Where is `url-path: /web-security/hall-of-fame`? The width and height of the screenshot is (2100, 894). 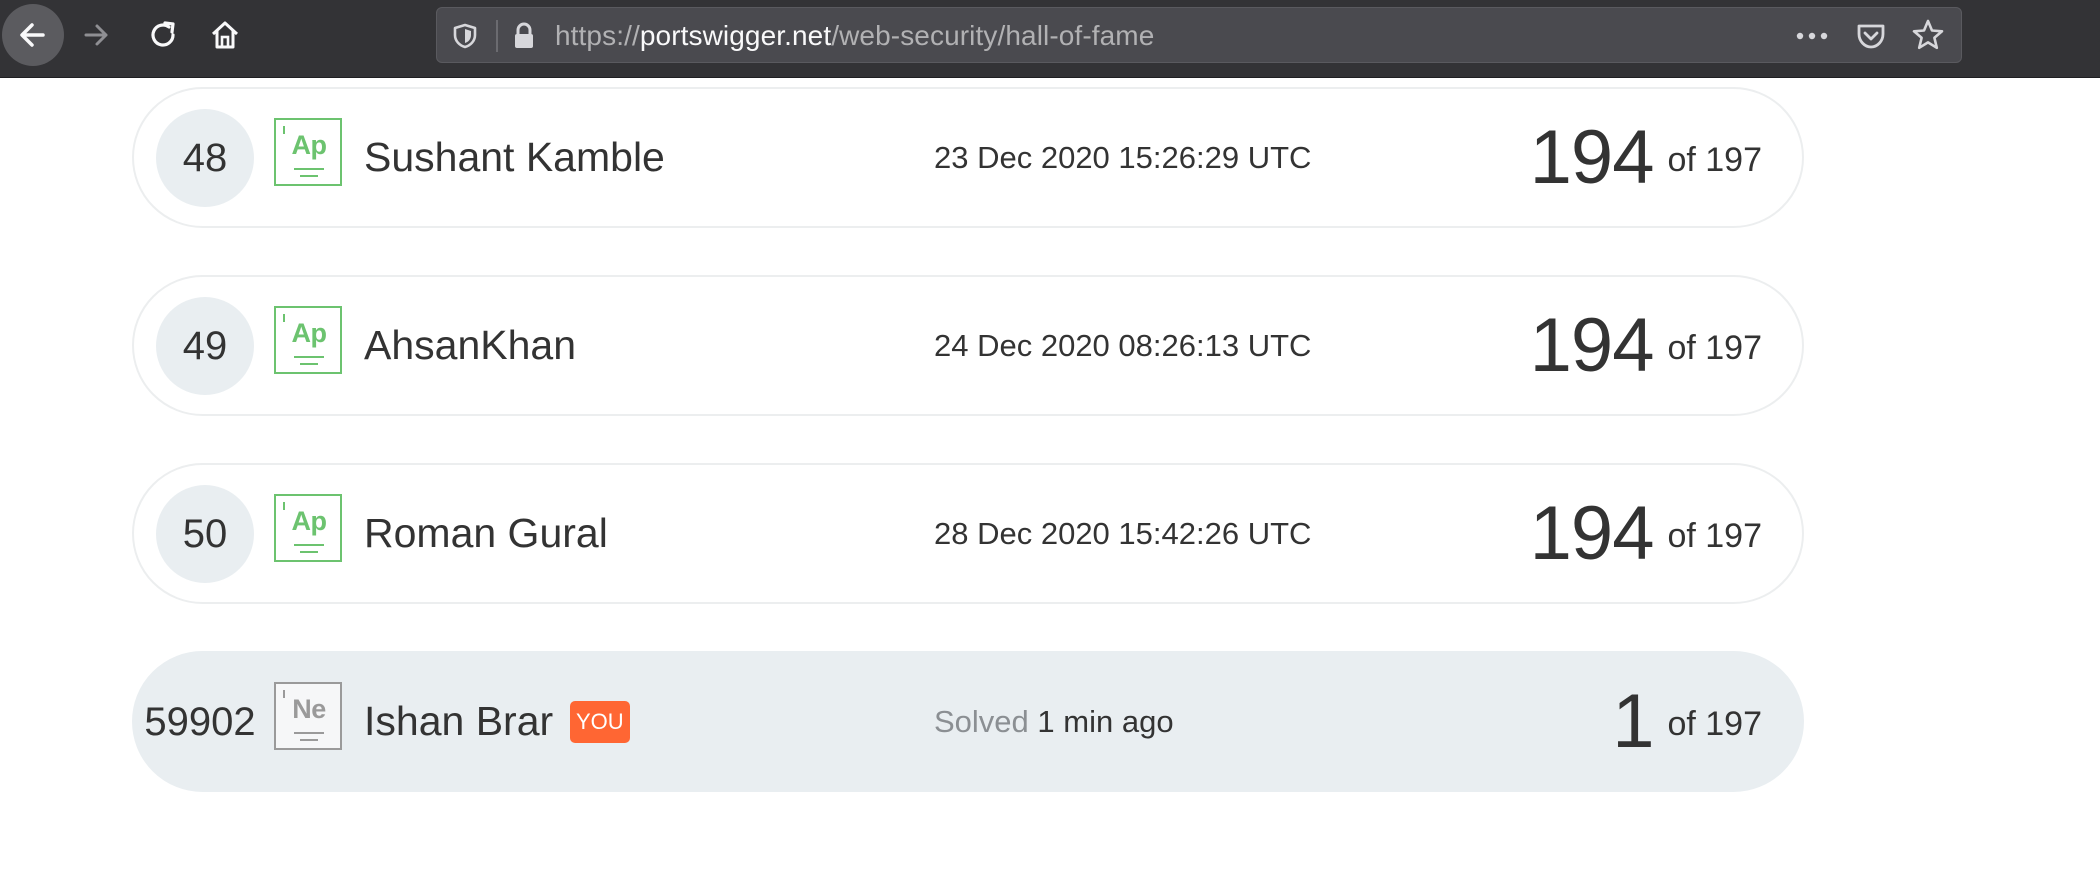 url-path: /web-security/hall-of-fame is located at coordinates (993, 35).